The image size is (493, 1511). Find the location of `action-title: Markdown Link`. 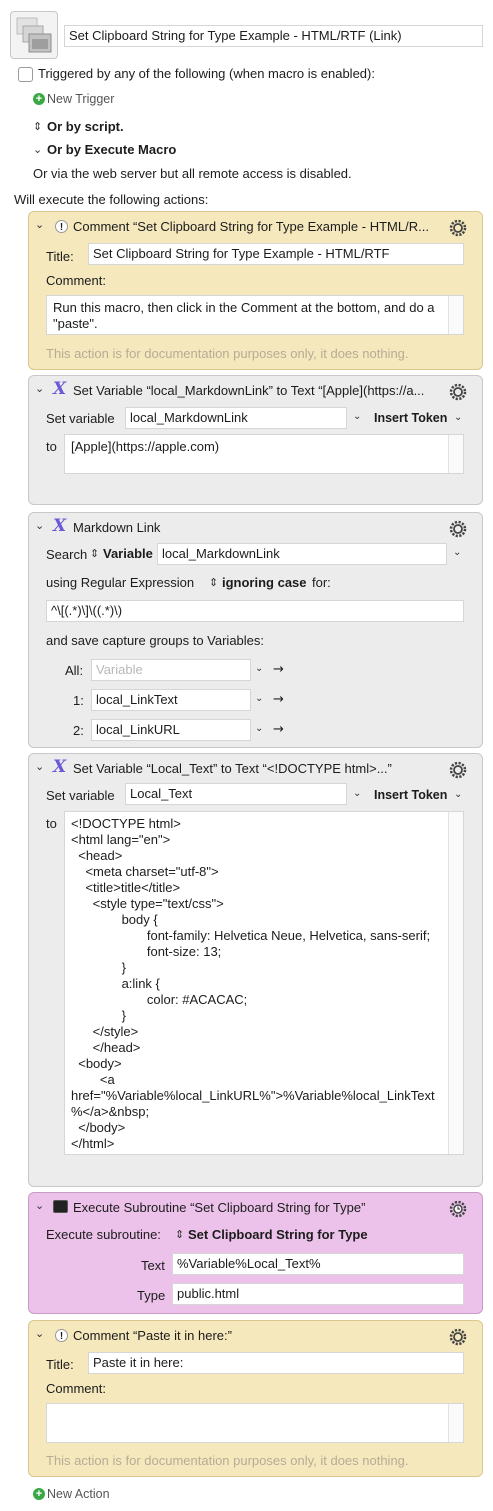

action-title: Markdown Link is located at coordinates (117, 527).